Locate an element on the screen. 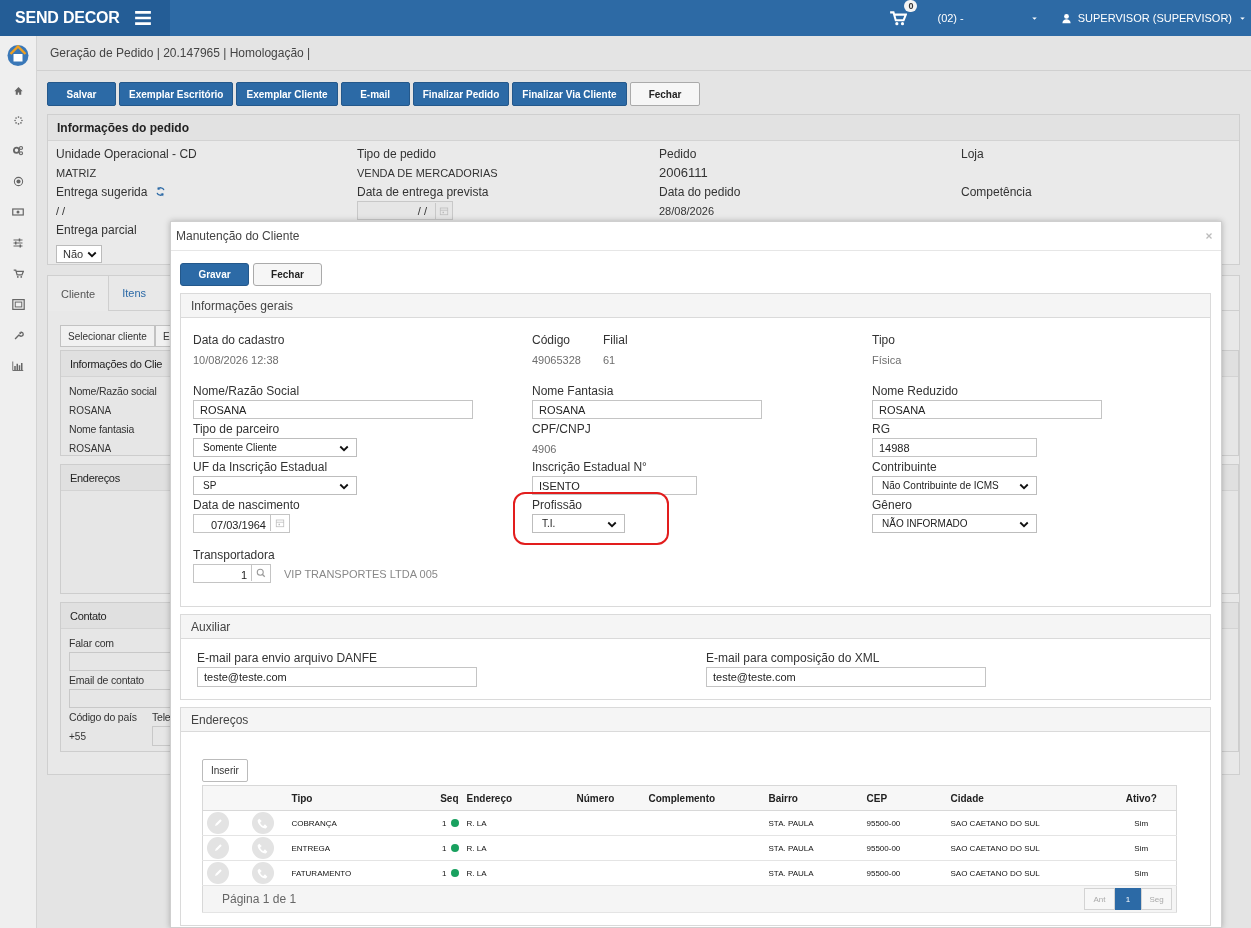  gears-icon is located at coordinates (18, 151).